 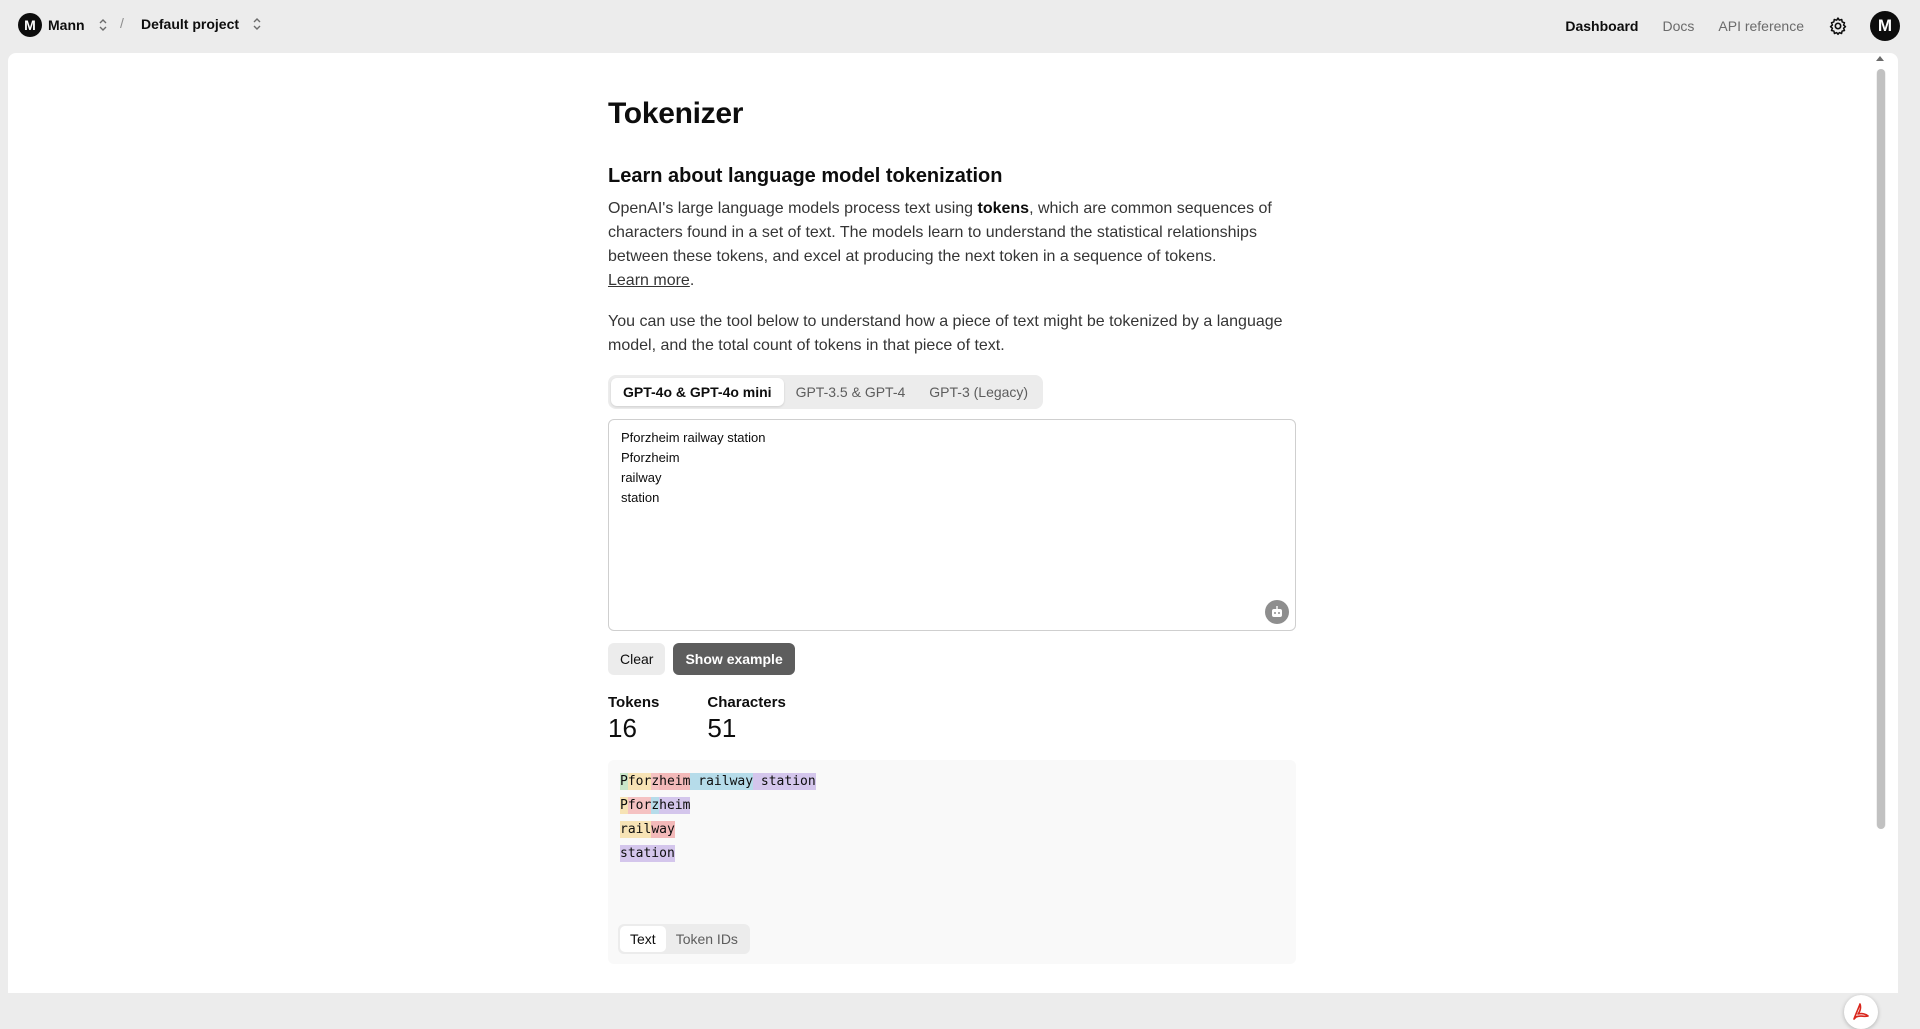 I want to click on text-input, so click(x=951, y=523).